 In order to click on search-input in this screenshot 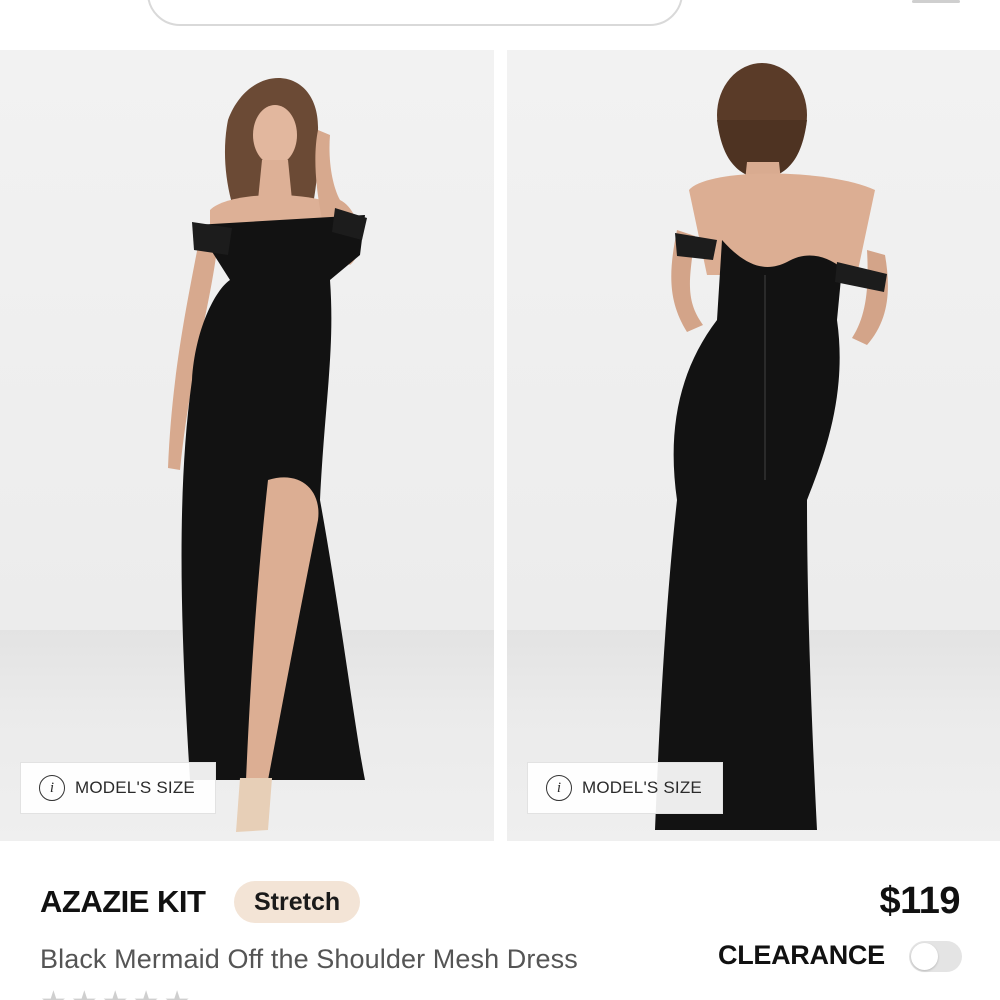, I will do `click(415, 13)`.